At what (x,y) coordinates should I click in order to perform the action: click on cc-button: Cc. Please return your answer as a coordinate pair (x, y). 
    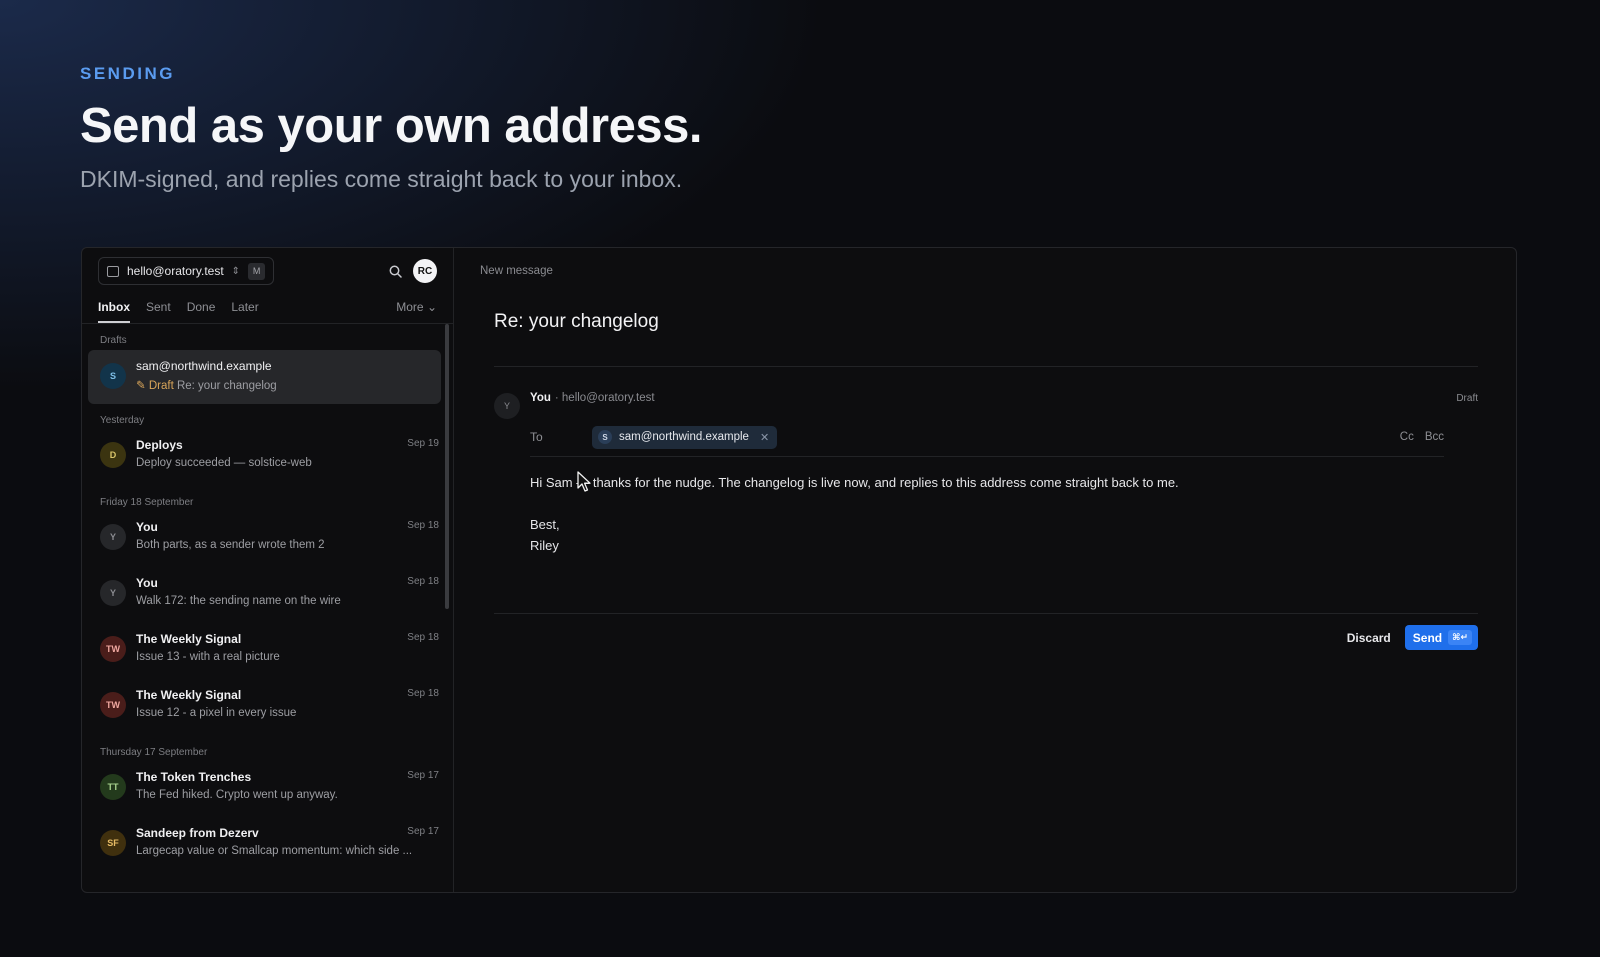
    Looking at the image, I should click on (1407, 437).